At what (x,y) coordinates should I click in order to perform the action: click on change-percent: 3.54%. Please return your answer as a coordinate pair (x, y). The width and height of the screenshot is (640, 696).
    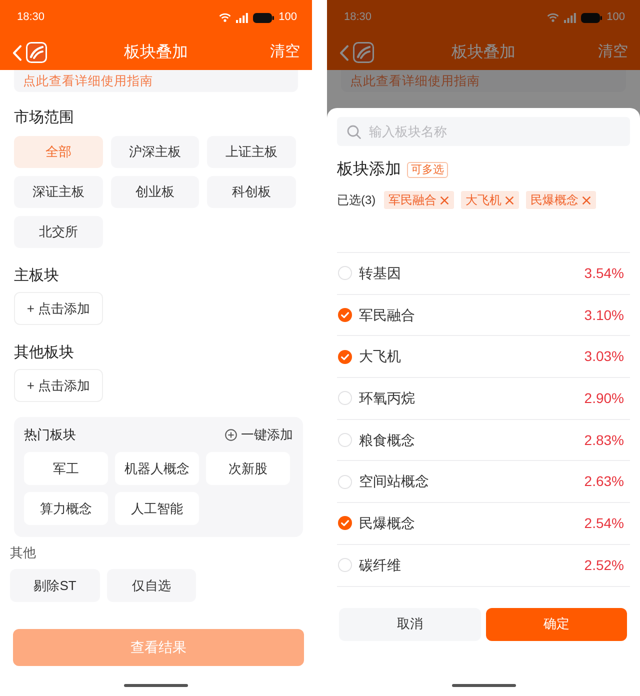
    Looking at the image, I should click on (604, 273).